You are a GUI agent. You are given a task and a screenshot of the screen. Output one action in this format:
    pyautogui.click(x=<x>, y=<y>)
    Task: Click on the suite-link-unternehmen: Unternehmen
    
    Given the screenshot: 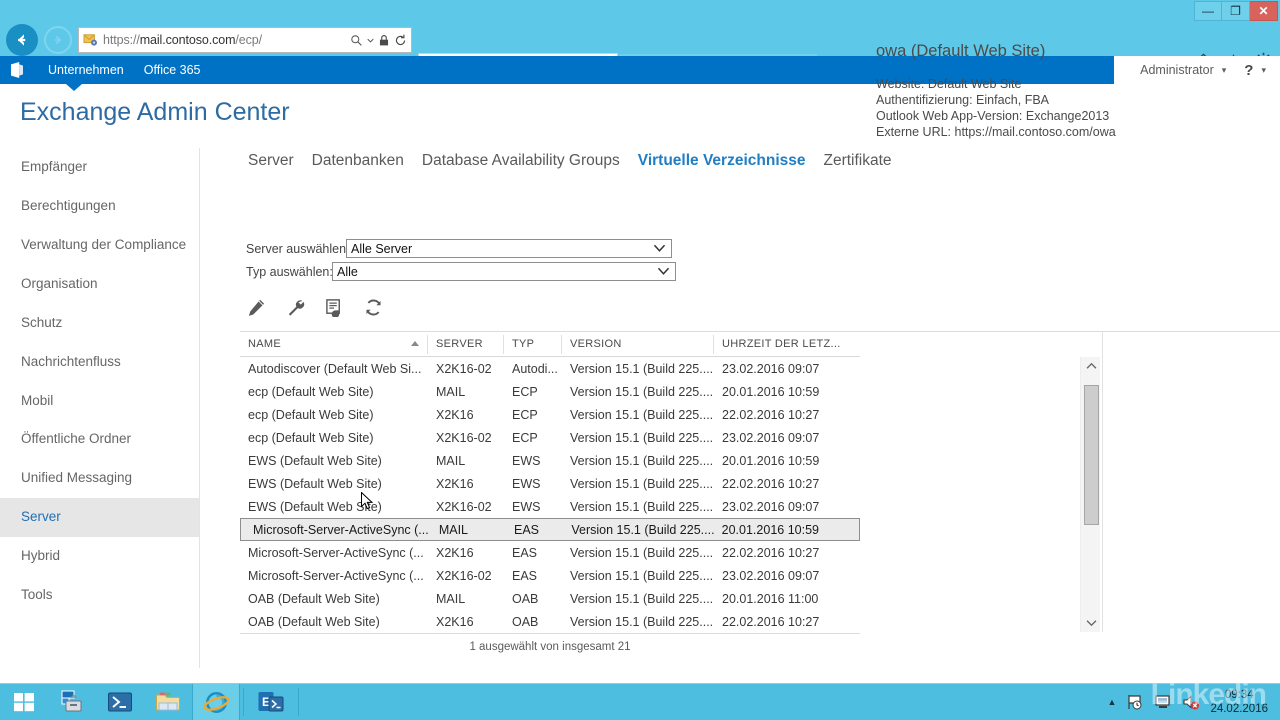 What is the action you would take?
    pyautogui.click(x=86, y=70)
    